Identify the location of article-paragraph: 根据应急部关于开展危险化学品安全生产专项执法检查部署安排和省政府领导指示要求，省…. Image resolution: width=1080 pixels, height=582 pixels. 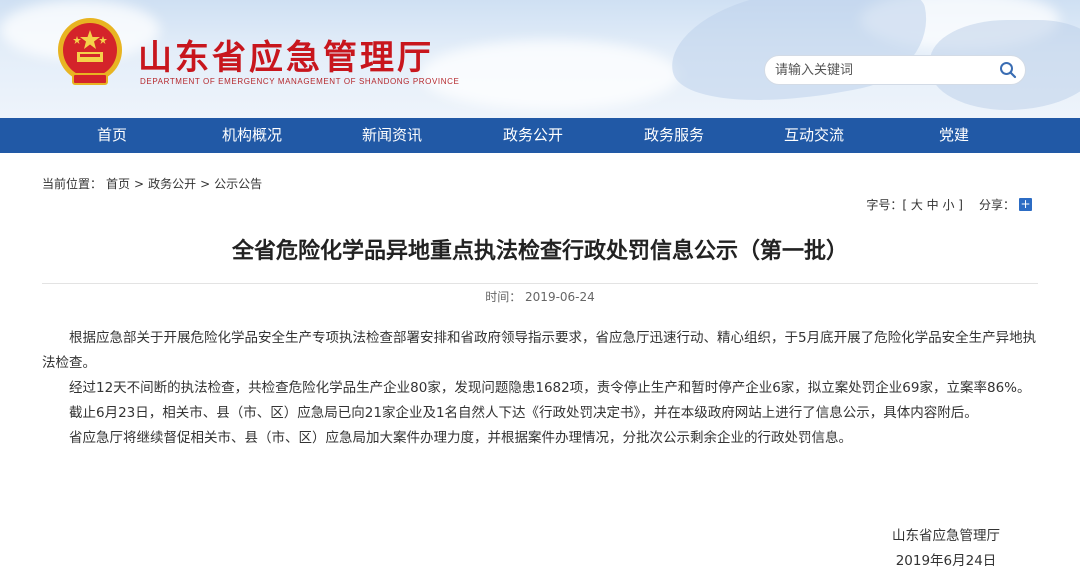
(539, 350).